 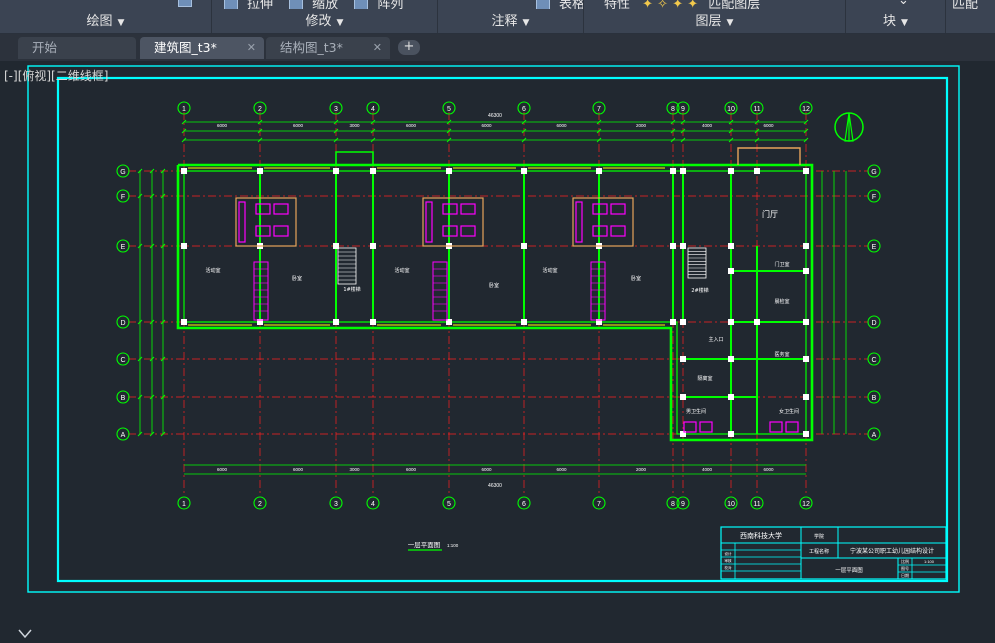 I want to click on axis-bubble-label: 10, so click(x=731, y=109).